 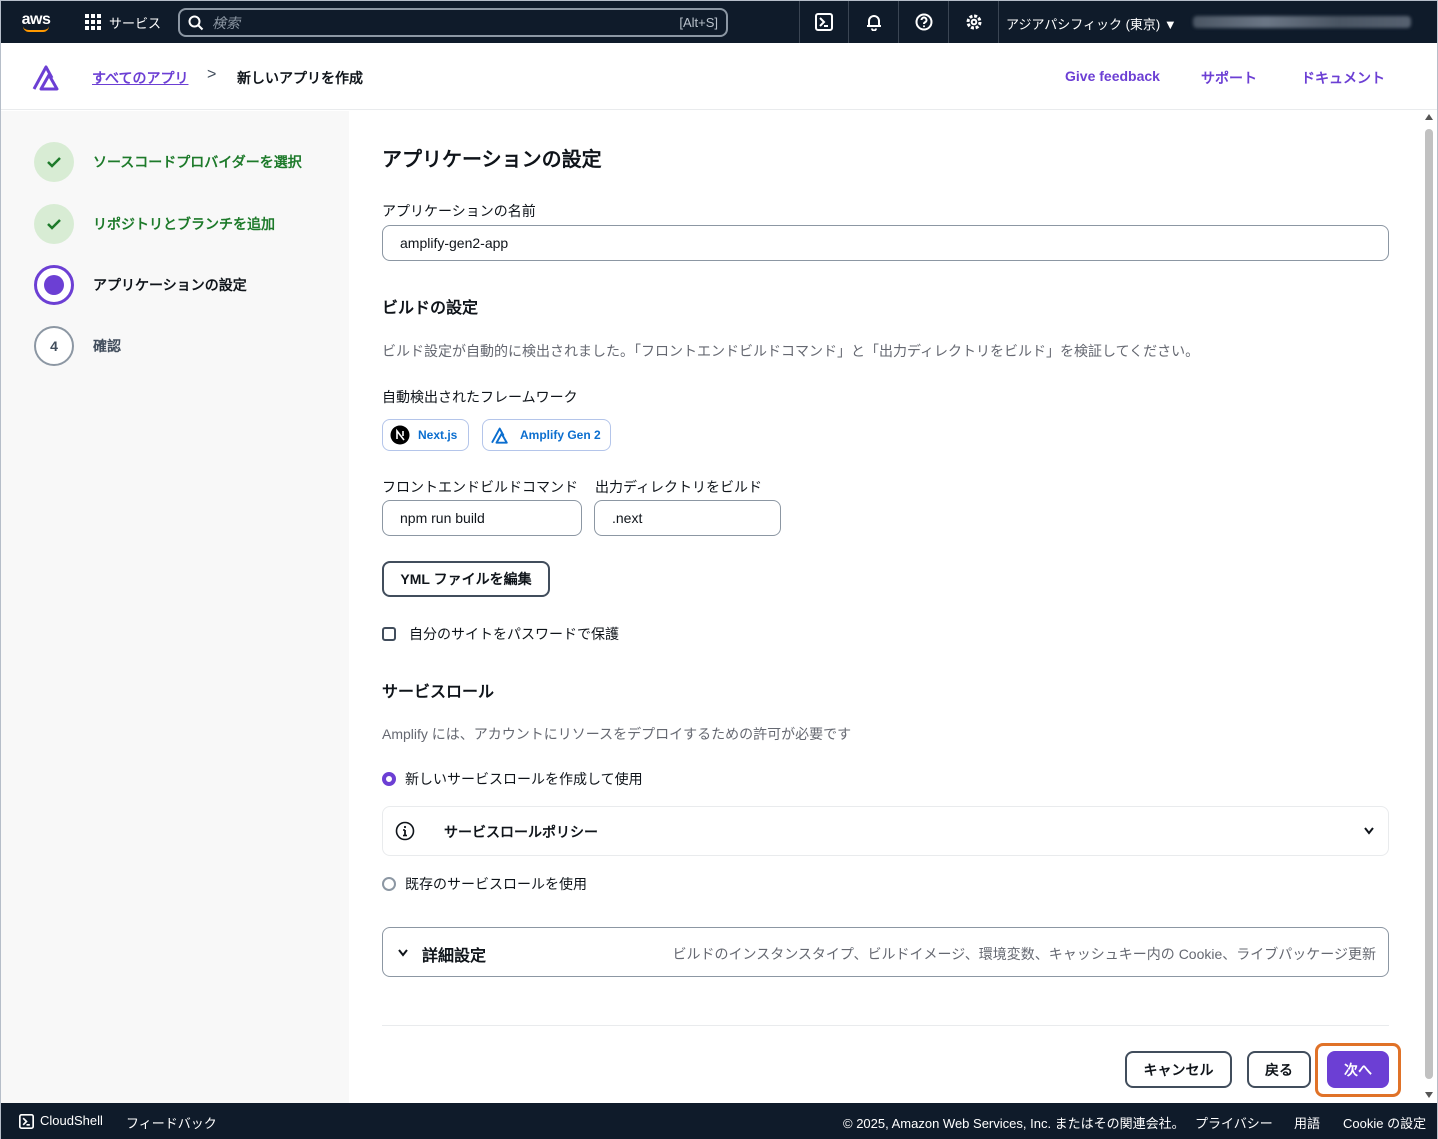 I want to click on output-directory-input: .next, so click(x=687, y=518).